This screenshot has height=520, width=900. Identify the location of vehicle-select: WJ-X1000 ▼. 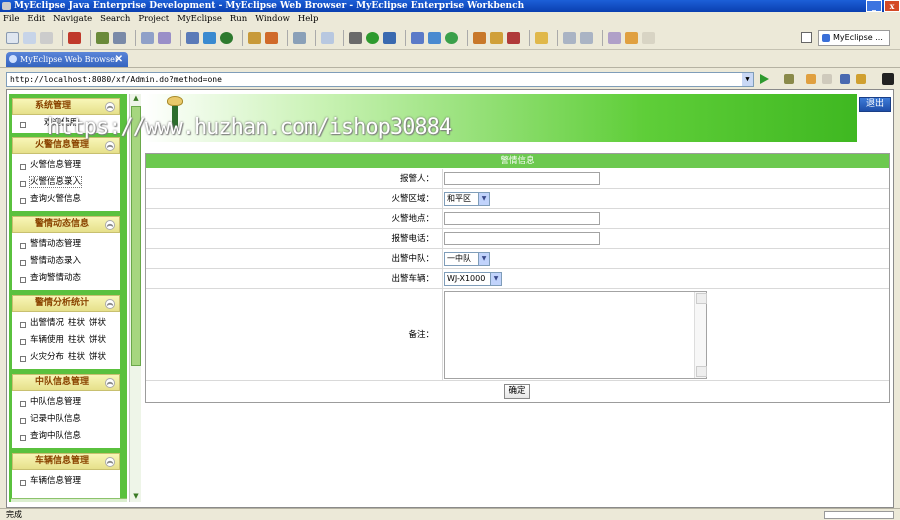
(473, 279).